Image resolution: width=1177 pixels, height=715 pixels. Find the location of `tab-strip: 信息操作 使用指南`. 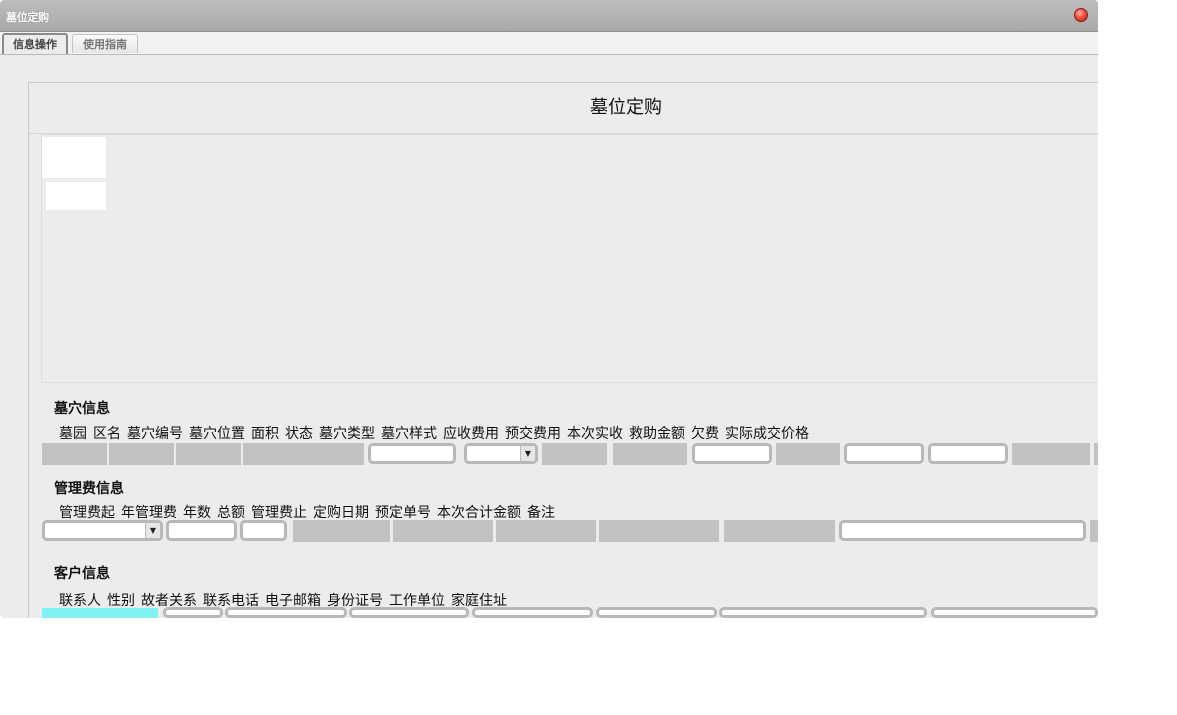

tab-strip: 信息操作 使用指南 is located at coordinates (549, 43).